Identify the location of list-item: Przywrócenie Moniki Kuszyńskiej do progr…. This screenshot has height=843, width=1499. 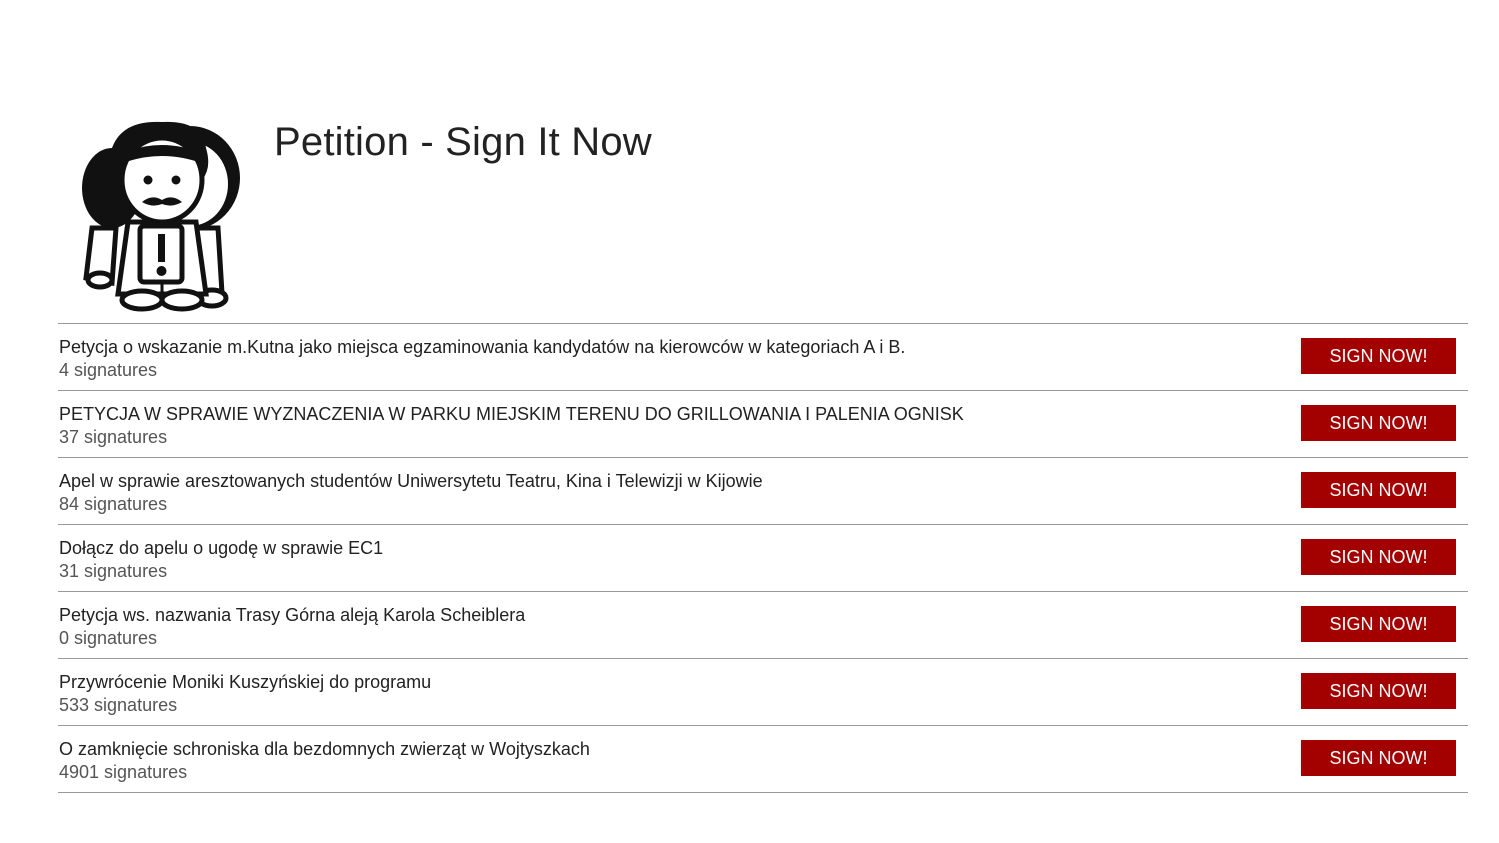
(763, 692).